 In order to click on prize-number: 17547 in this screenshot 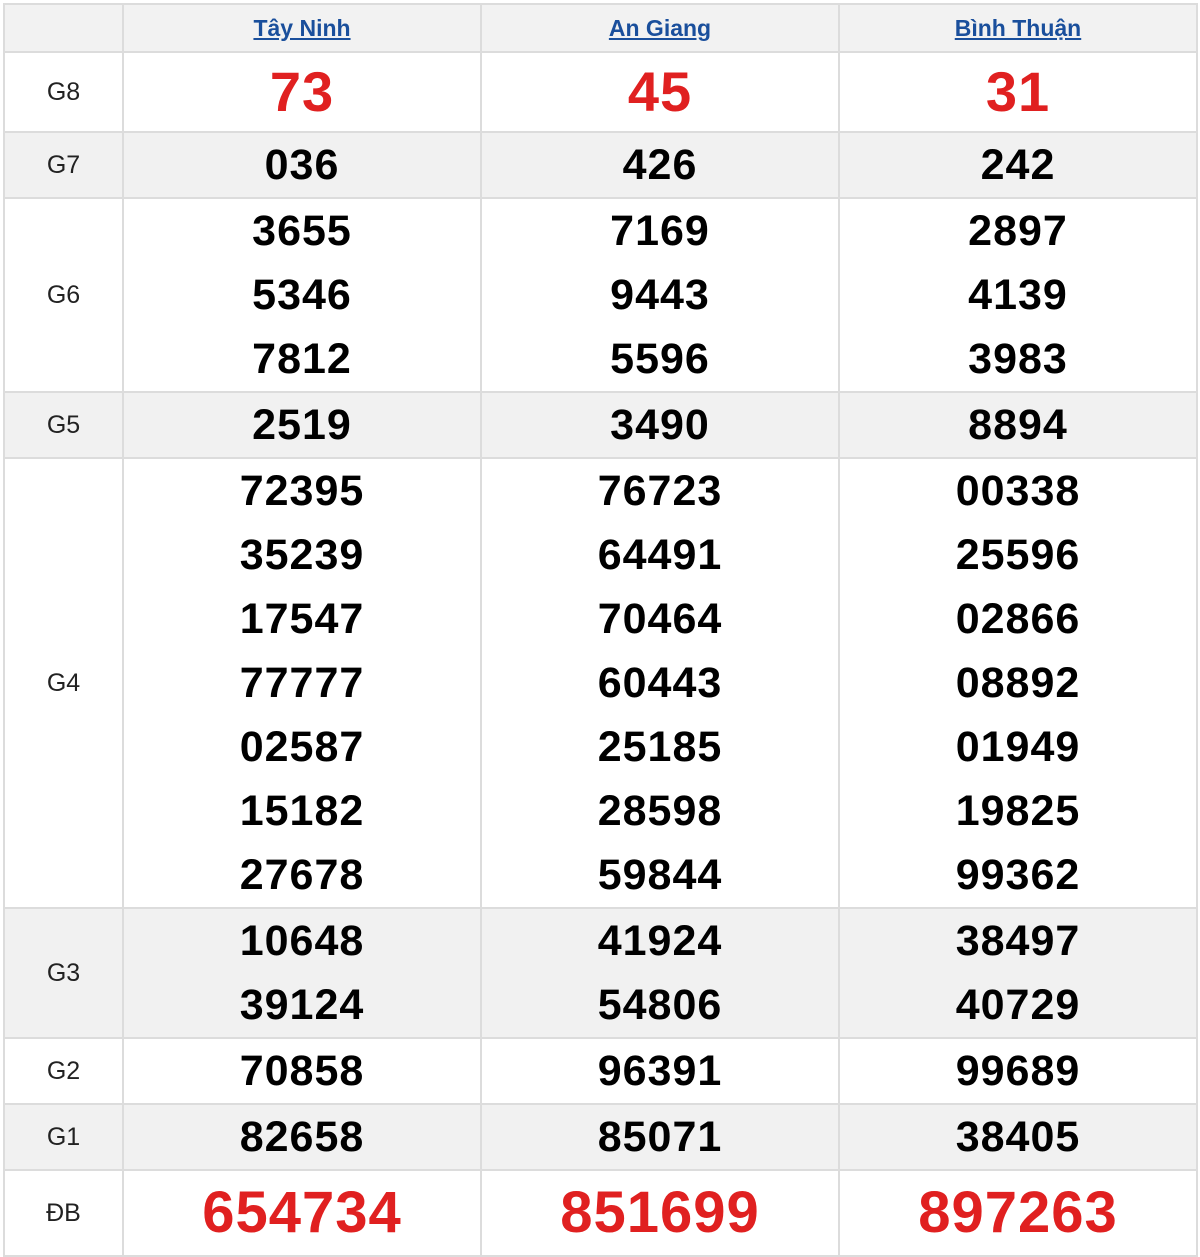, I will do `click(302, 619)`.